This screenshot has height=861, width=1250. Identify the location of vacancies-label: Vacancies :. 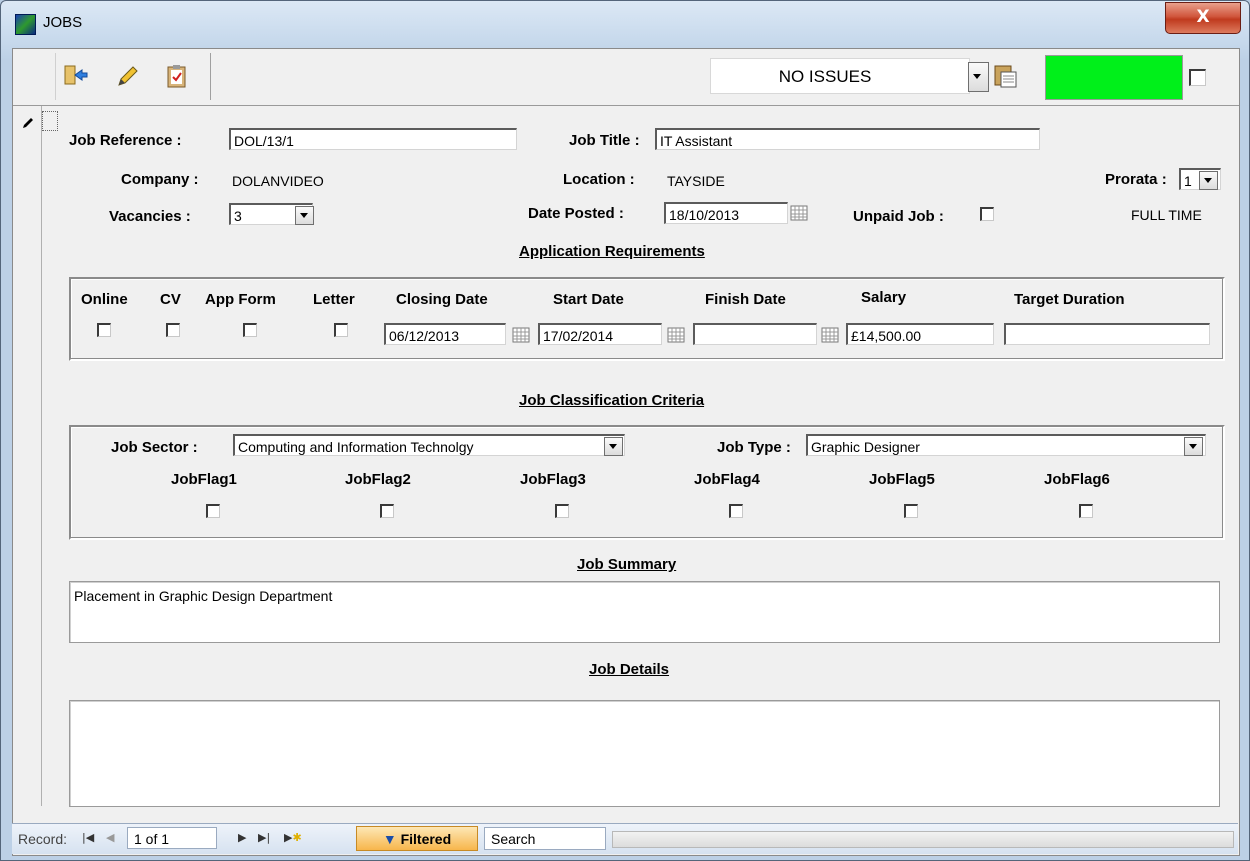
(150, 216).